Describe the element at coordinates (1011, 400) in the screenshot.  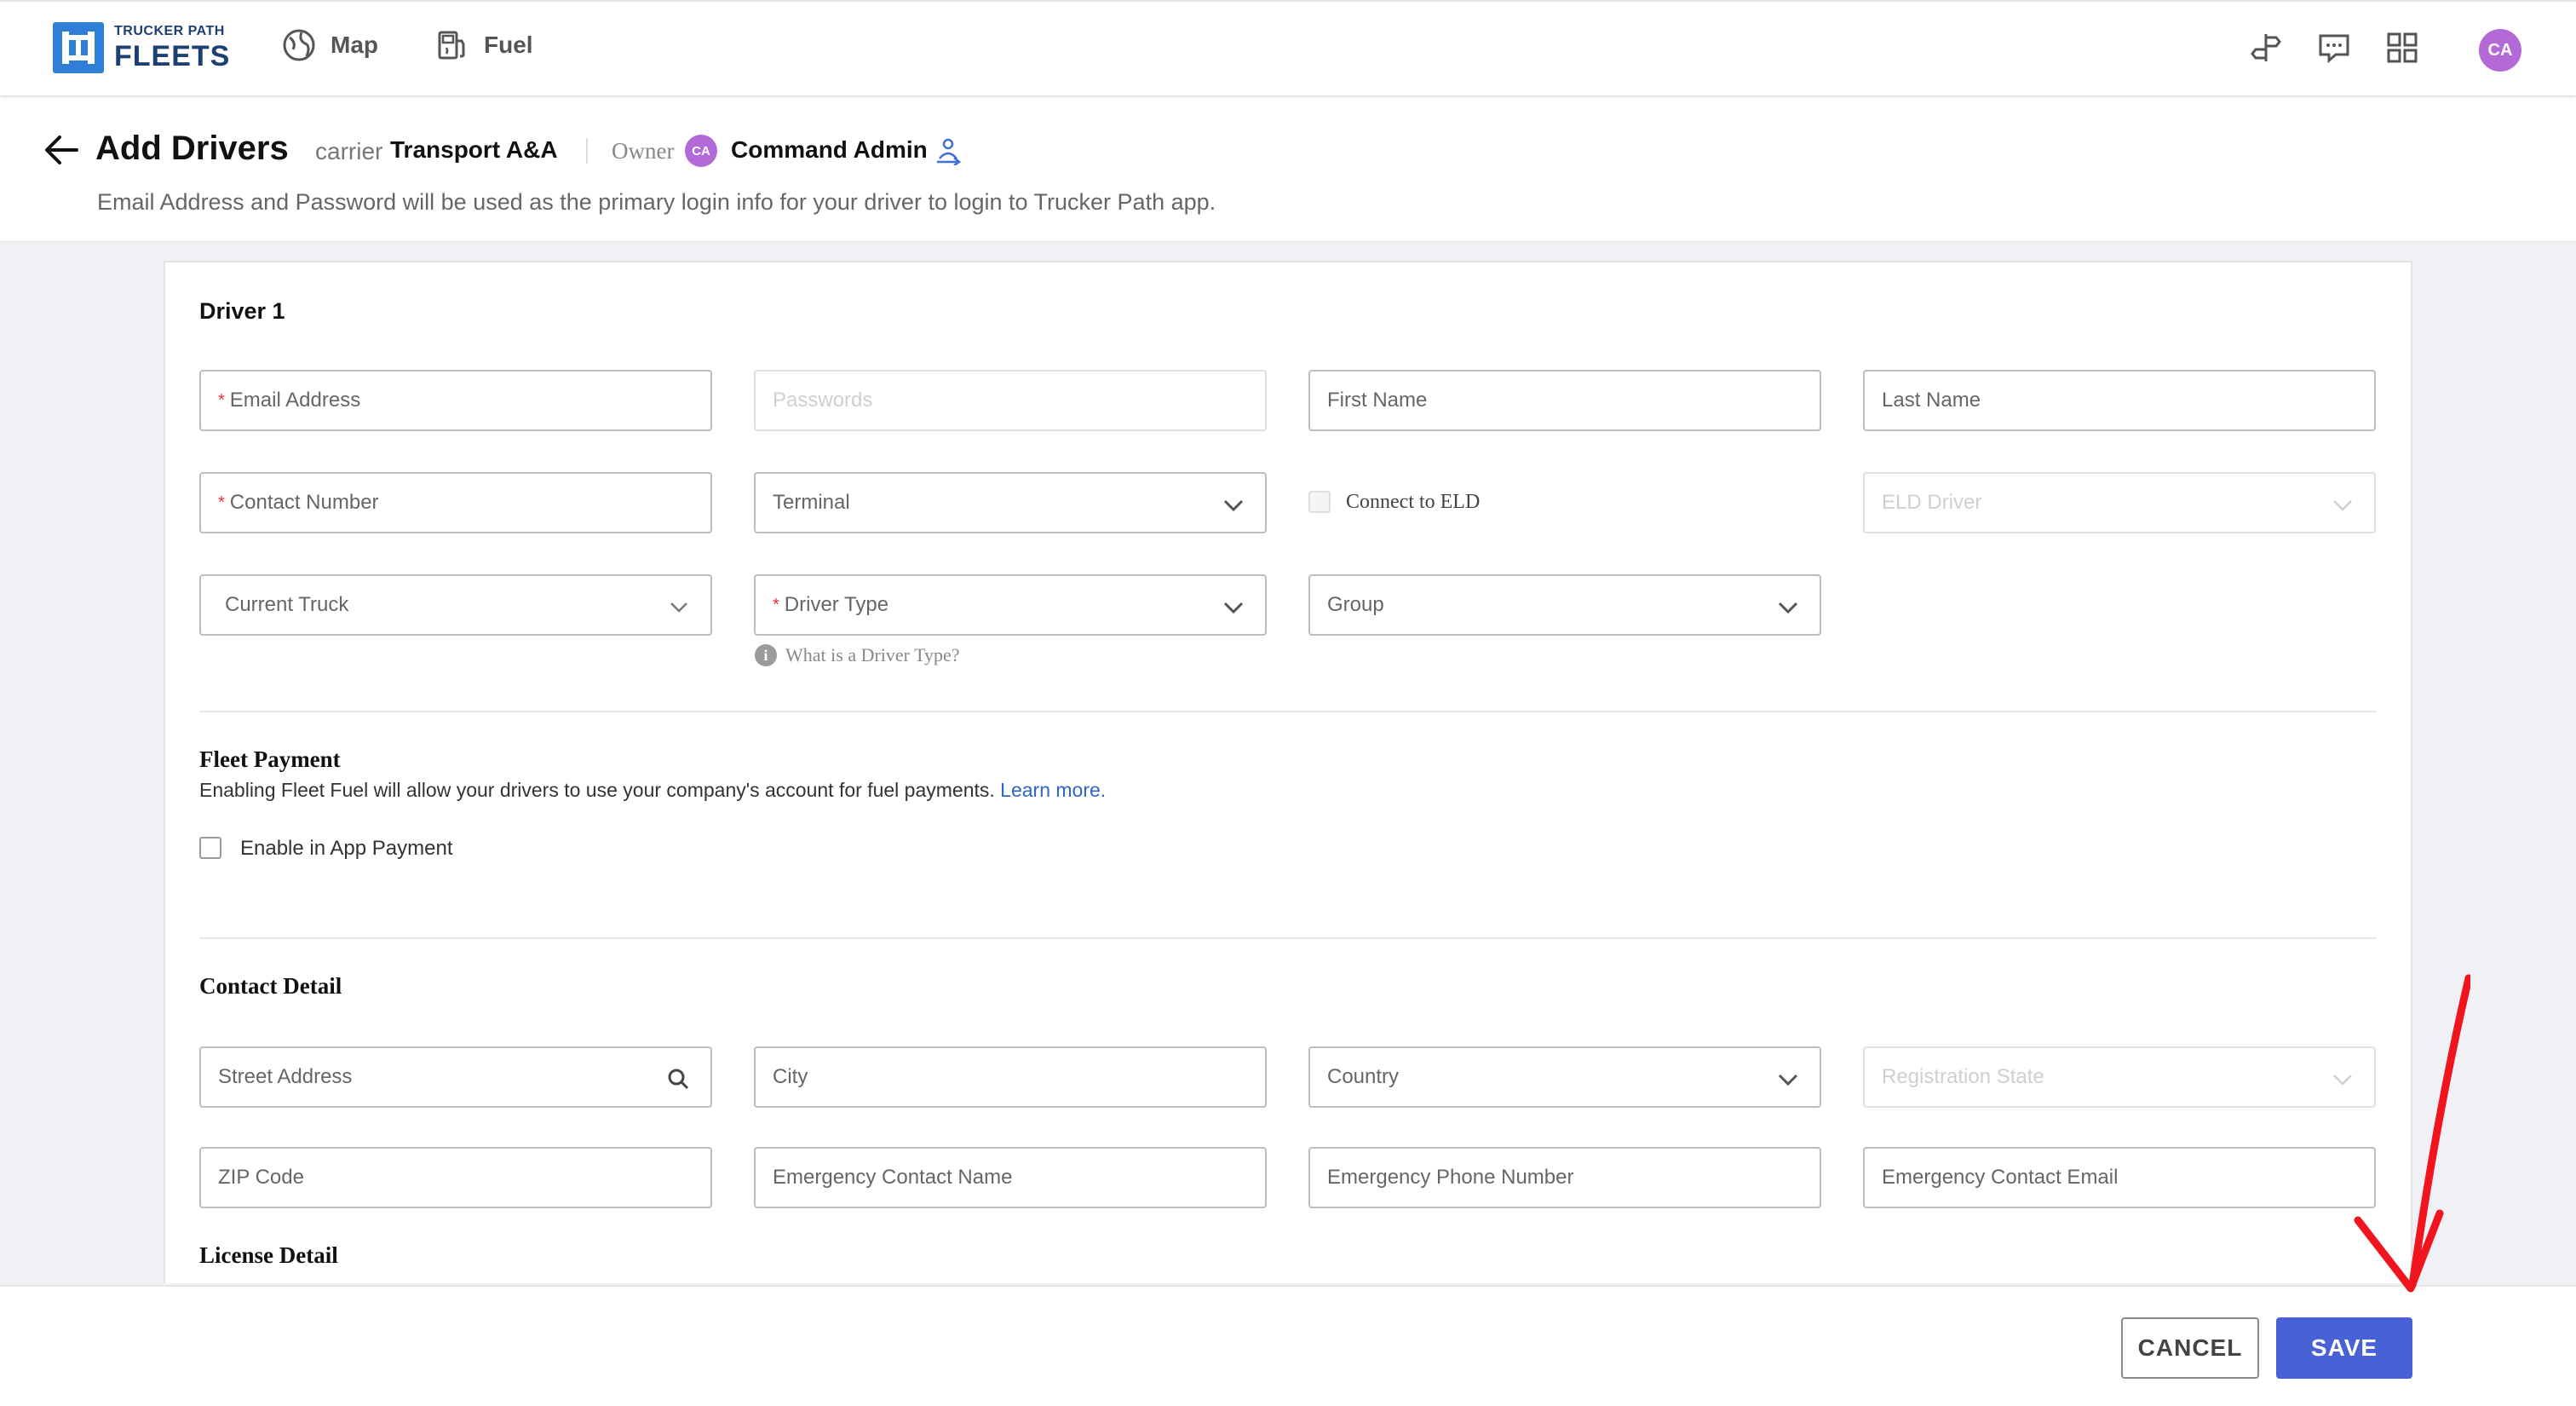
I see `password-field: Passwords` at that location.